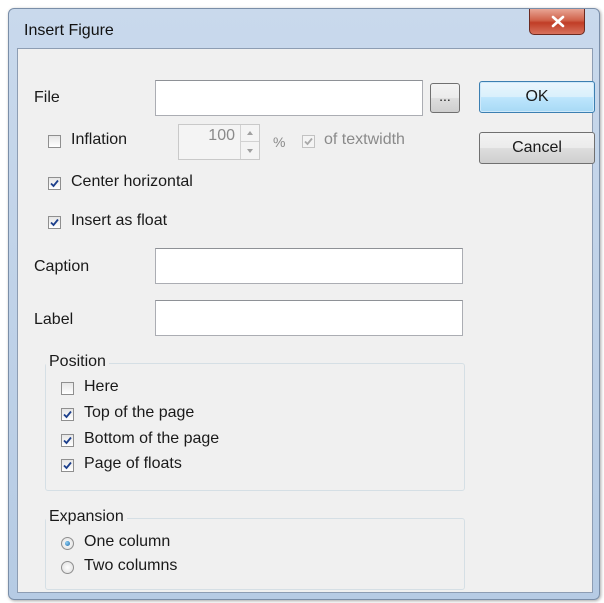 The image size is (604, 603). What do you see at coordinates (54, 141) in the screenshot?
I see `inflation-checkbox` at bounding box center [54, 141].